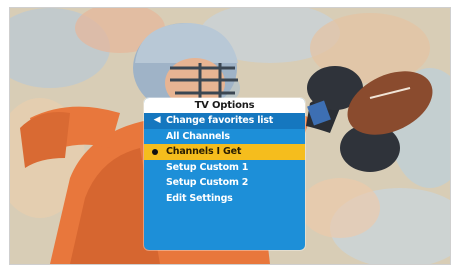  What do you see at coordinates (224, 105) in the screenshot?
I see `menu-title: TV Options` at bounding box center [224, 105].